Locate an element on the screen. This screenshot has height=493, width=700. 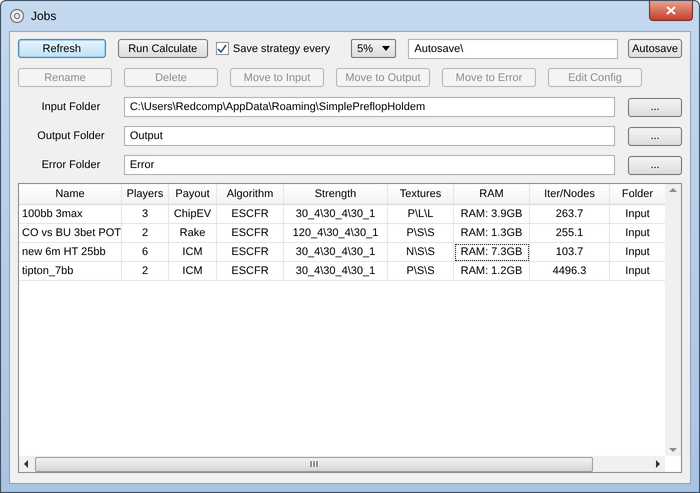
table-cell: RAM: 7.3GB is located at coordinates (492, 252).